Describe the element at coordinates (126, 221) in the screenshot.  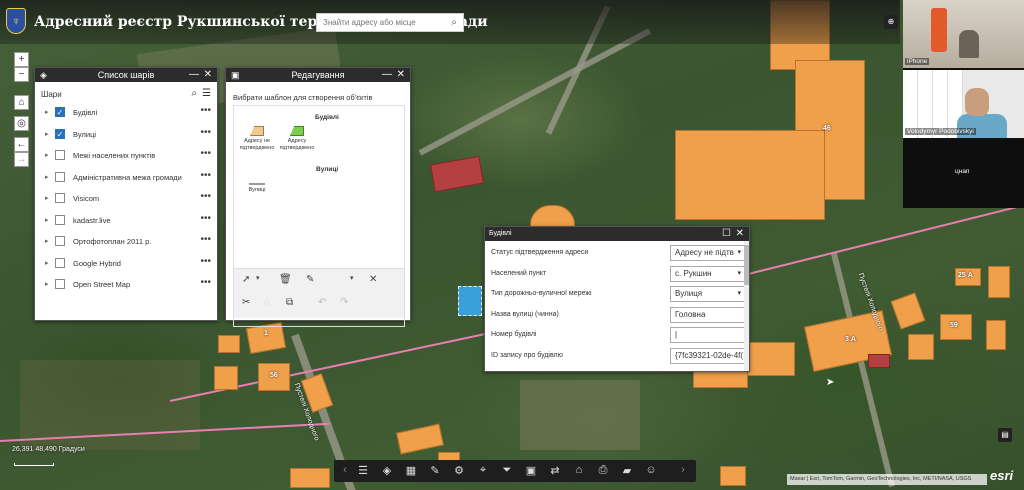
I see `layer-row: ▸ kadastr.live •••` at that location.